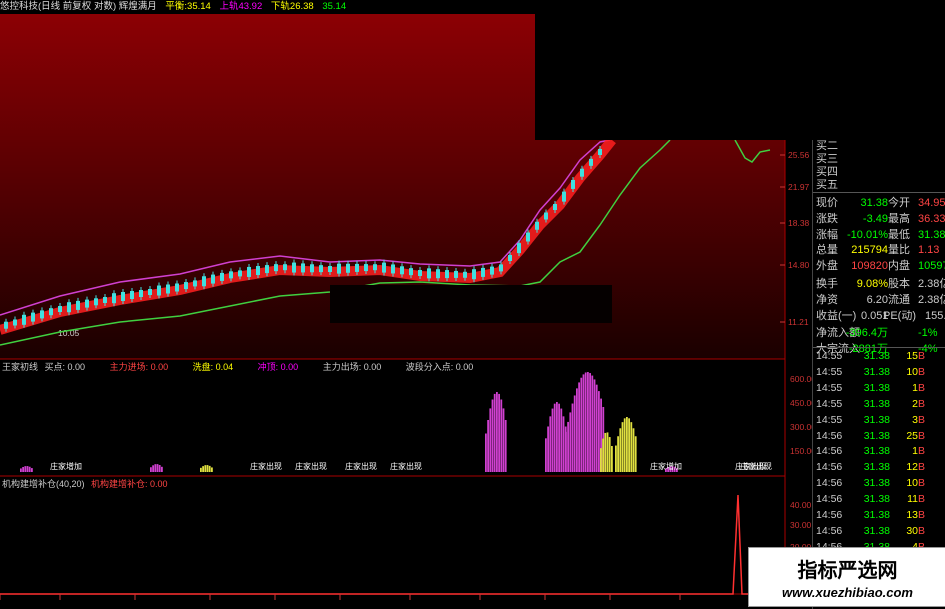 Image resolution: width=945 pixels, height=609 pixels. I want to click on quote-label-2: 内盘, so click(899, 266).